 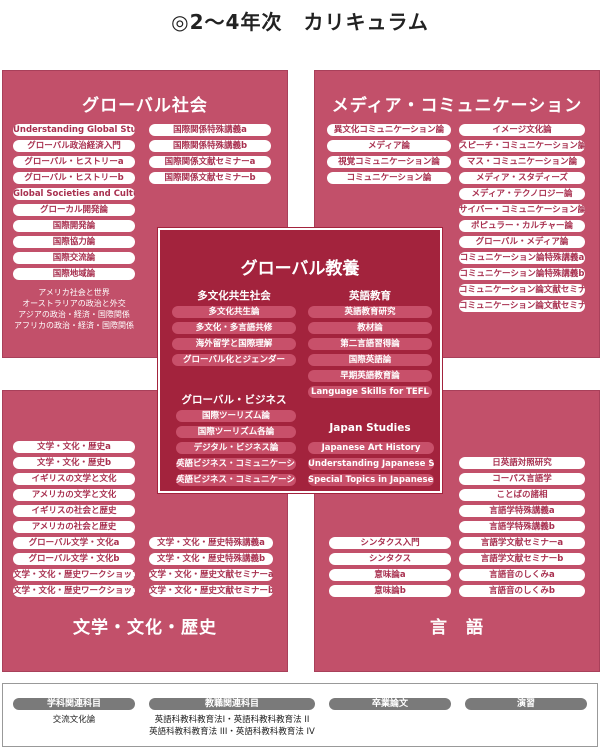 What do you see at coordinates (390, 704) in the screenshot?
I see `thesis-heading: 卒業論文` at bounding box center [390, 704].